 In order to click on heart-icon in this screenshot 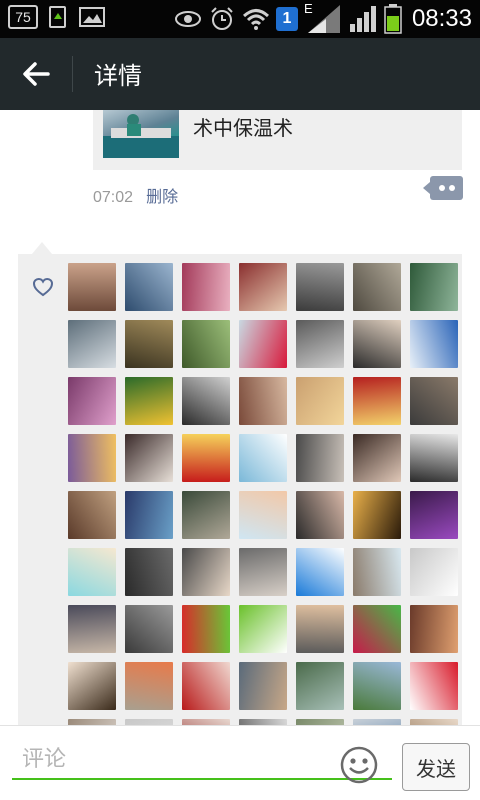, I will do `click(43, 287)`.